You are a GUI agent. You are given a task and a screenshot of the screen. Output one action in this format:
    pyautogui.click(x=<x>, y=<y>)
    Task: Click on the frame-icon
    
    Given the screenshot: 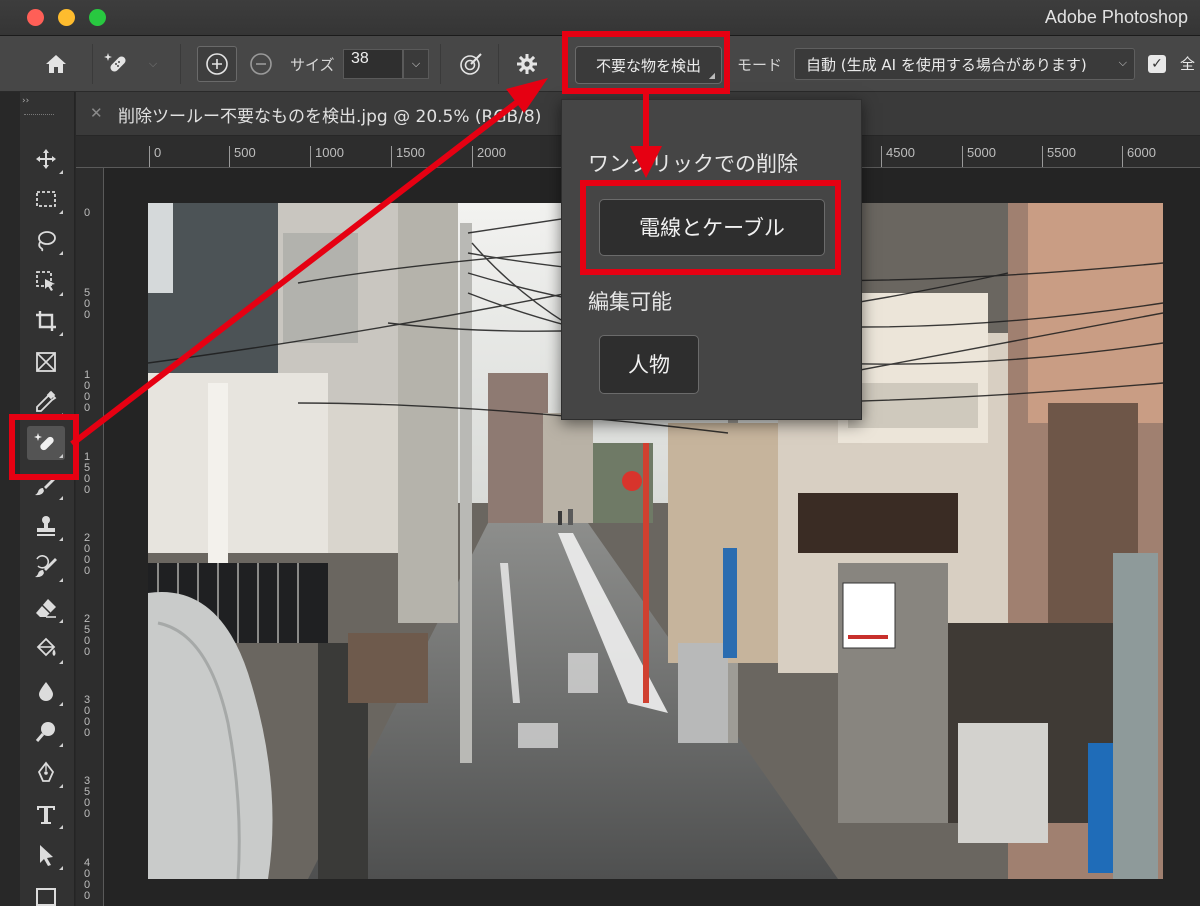 What is the action you would take?
    pyautogui.click(x=46, y=362)
    